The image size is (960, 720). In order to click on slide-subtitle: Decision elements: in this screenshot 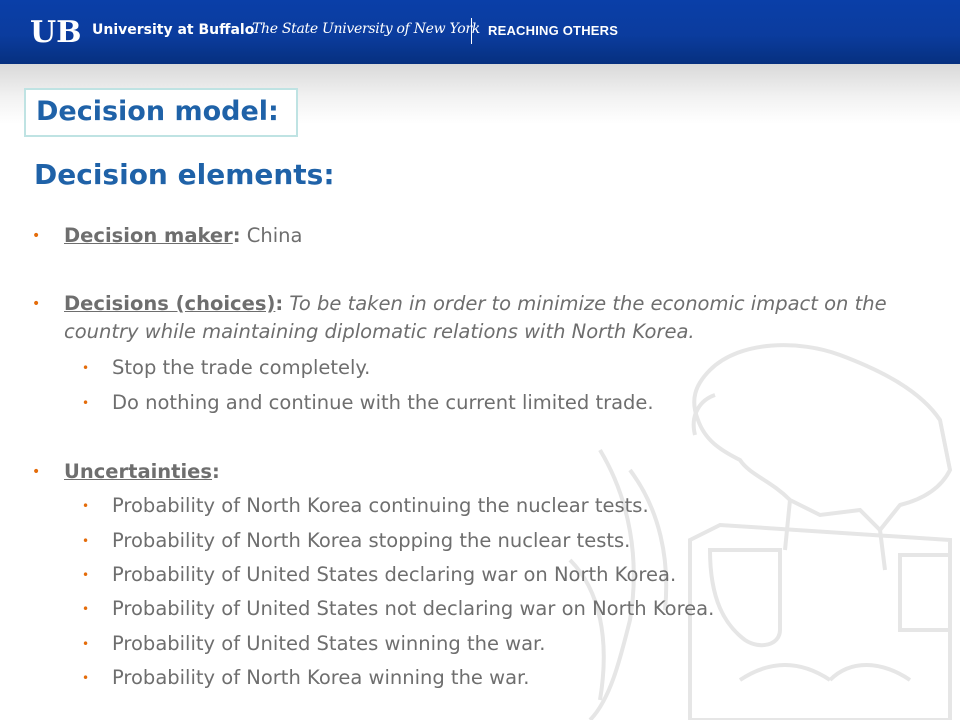, I will do `click(184, 174)`.